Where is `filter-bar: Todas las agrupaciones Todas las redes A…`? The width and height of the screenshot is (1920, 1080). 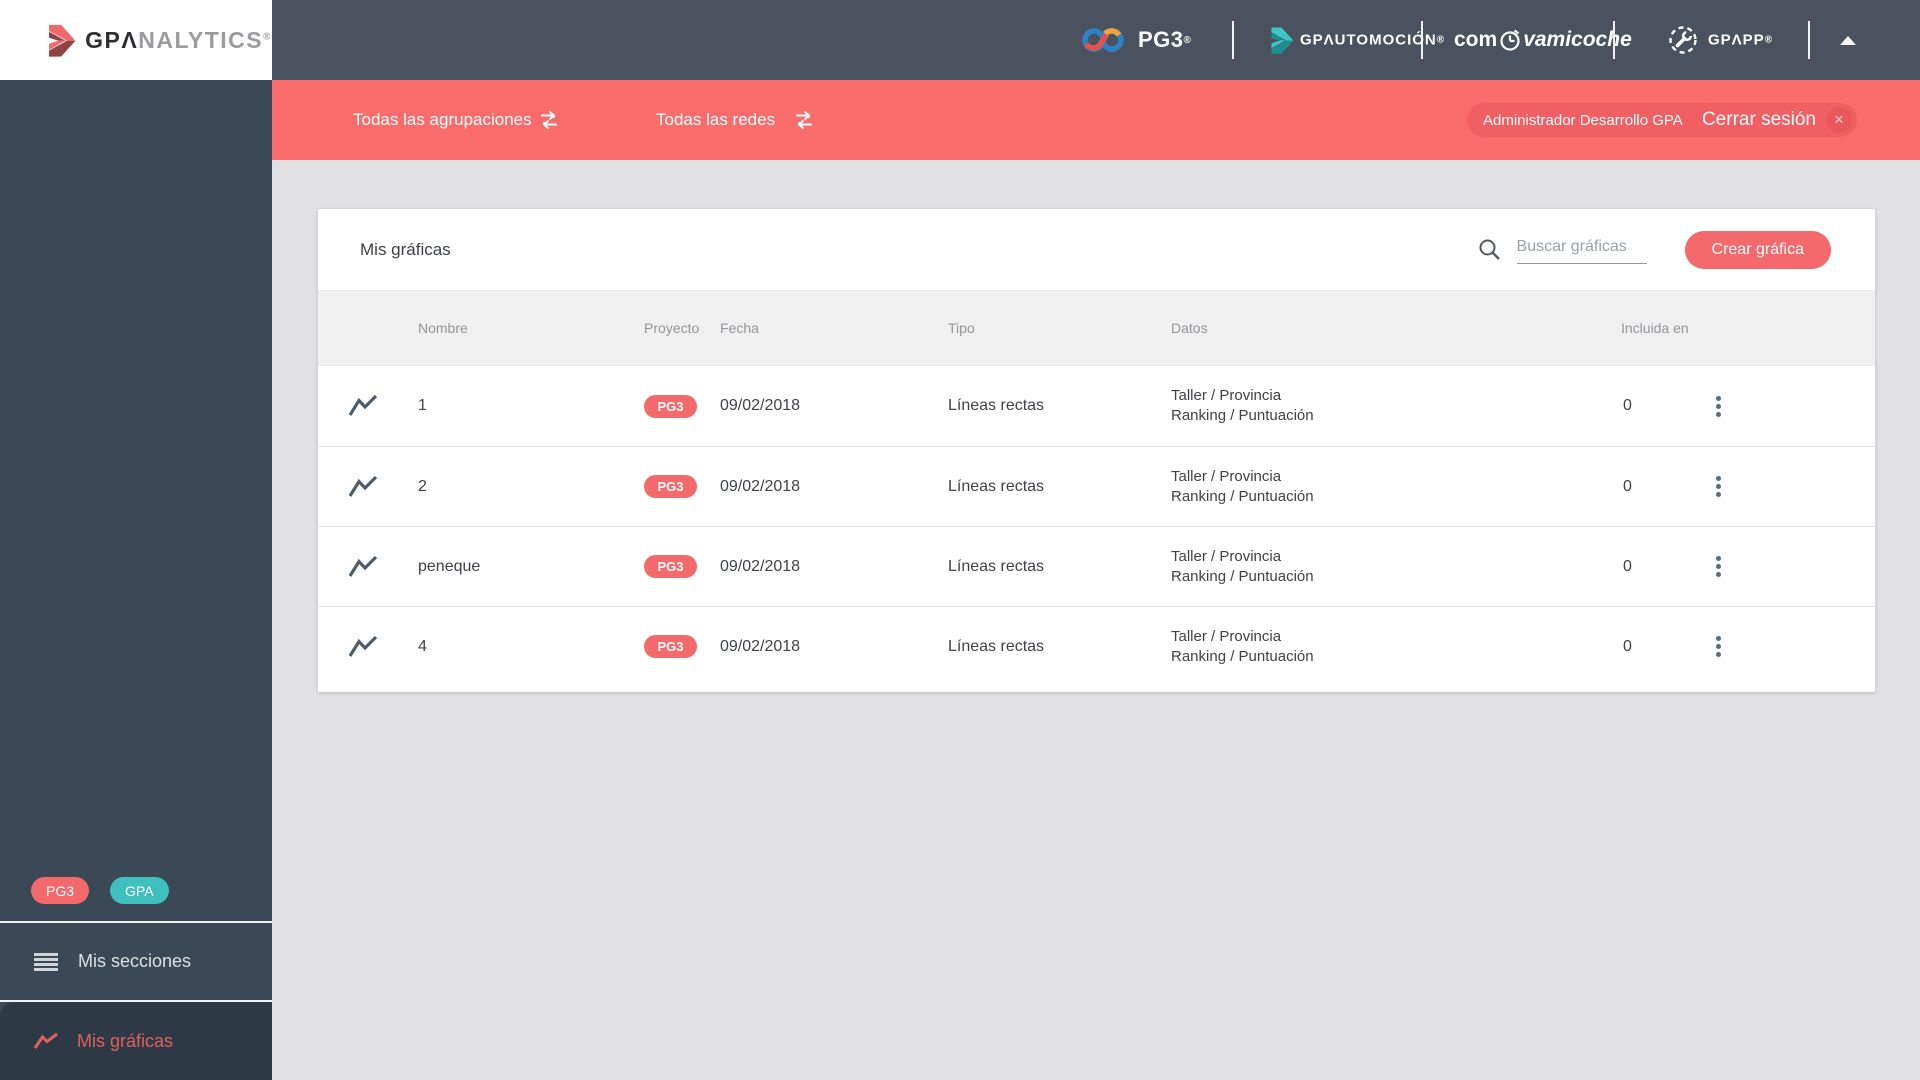 filter-bar: Todas las agrupaciones Todas las redes A… is located at coordinates (1096, 120).